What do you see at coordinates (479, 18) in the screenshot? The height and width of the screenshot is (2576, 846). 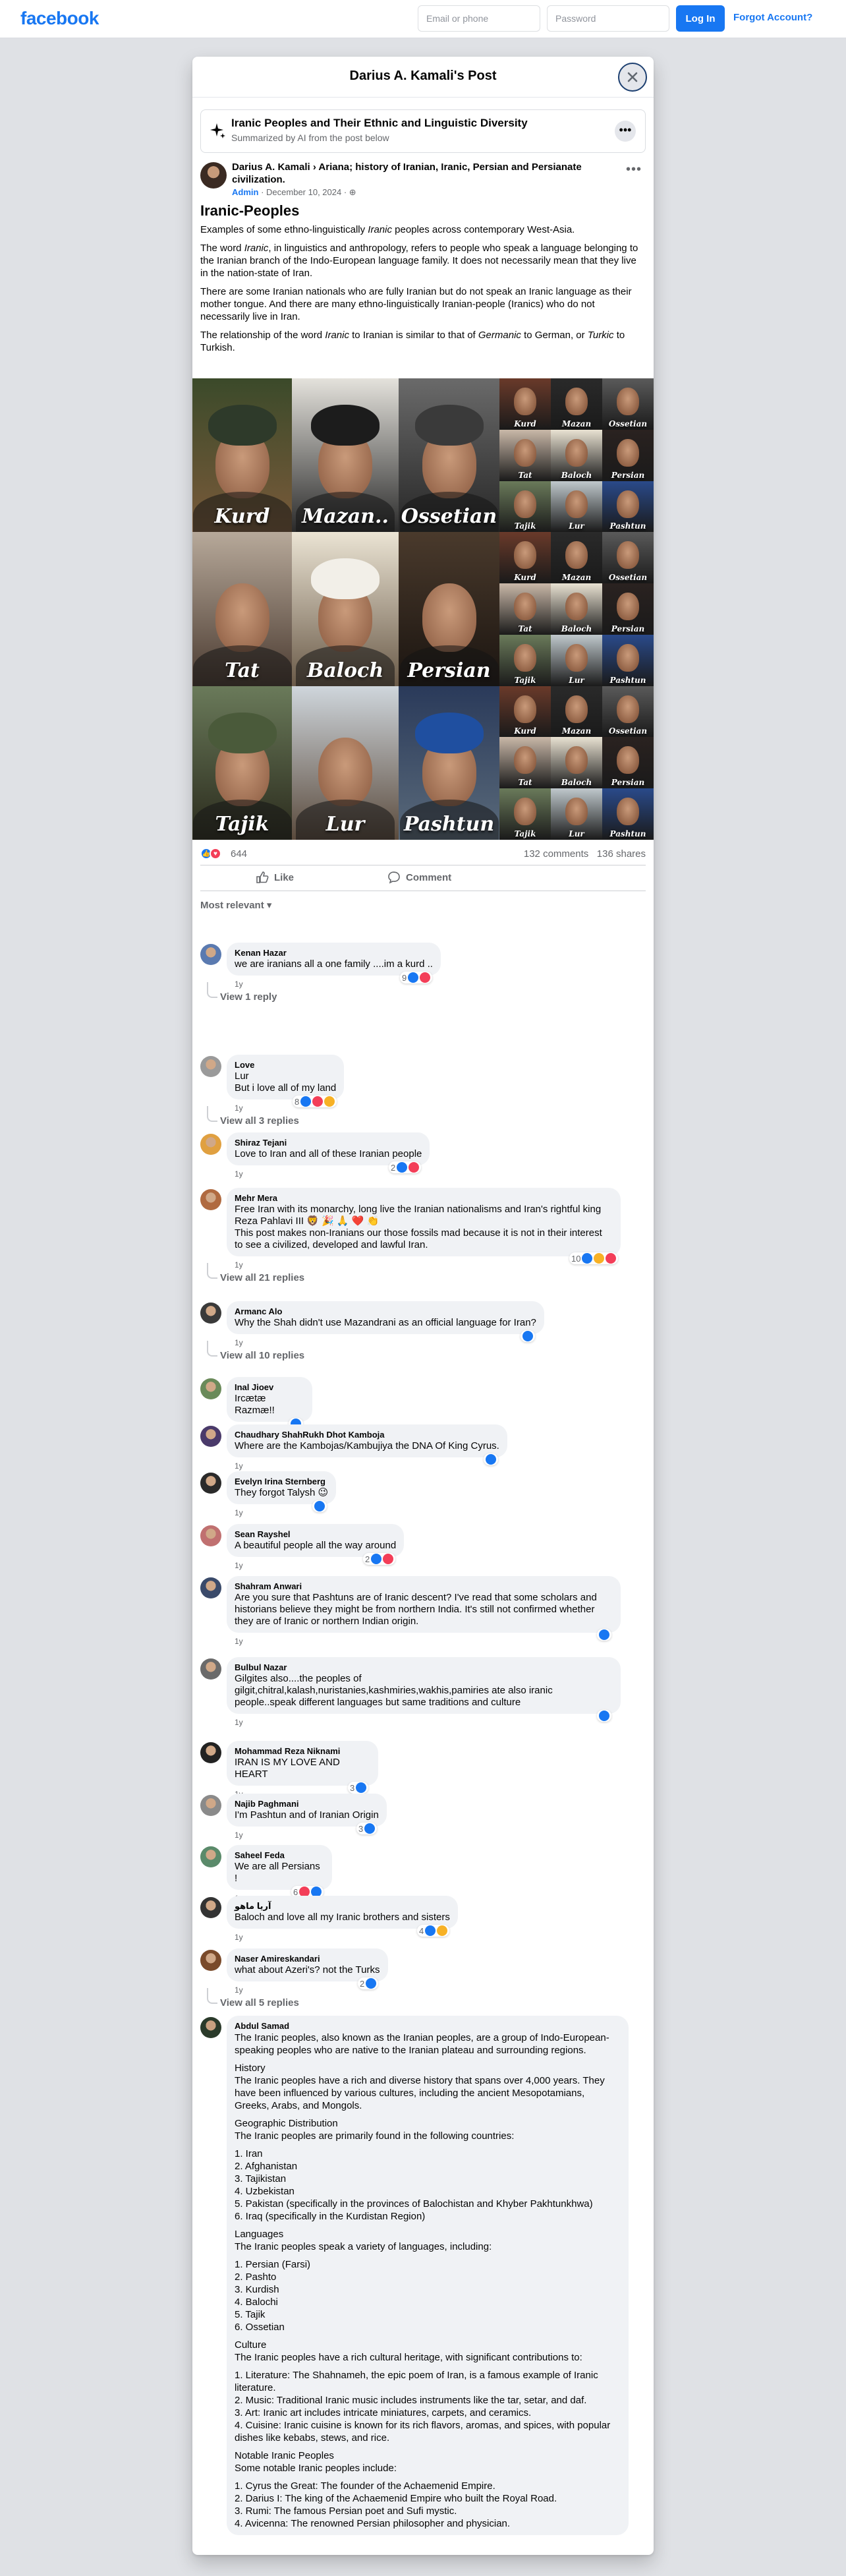 I see `email-field` at bounding box center [479, 18].